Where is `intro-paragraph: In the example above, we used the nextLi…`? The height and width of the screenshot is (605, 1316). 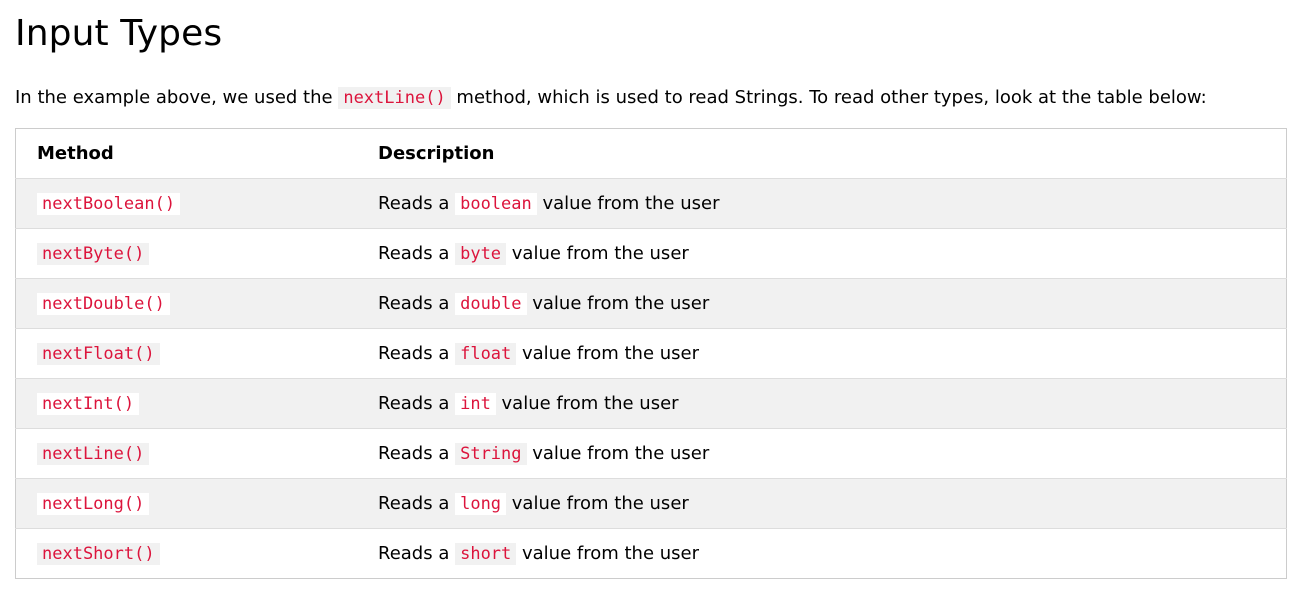 intro-paragraph: In the example above, we used the nextLi… is located at coordinates (651, 98).